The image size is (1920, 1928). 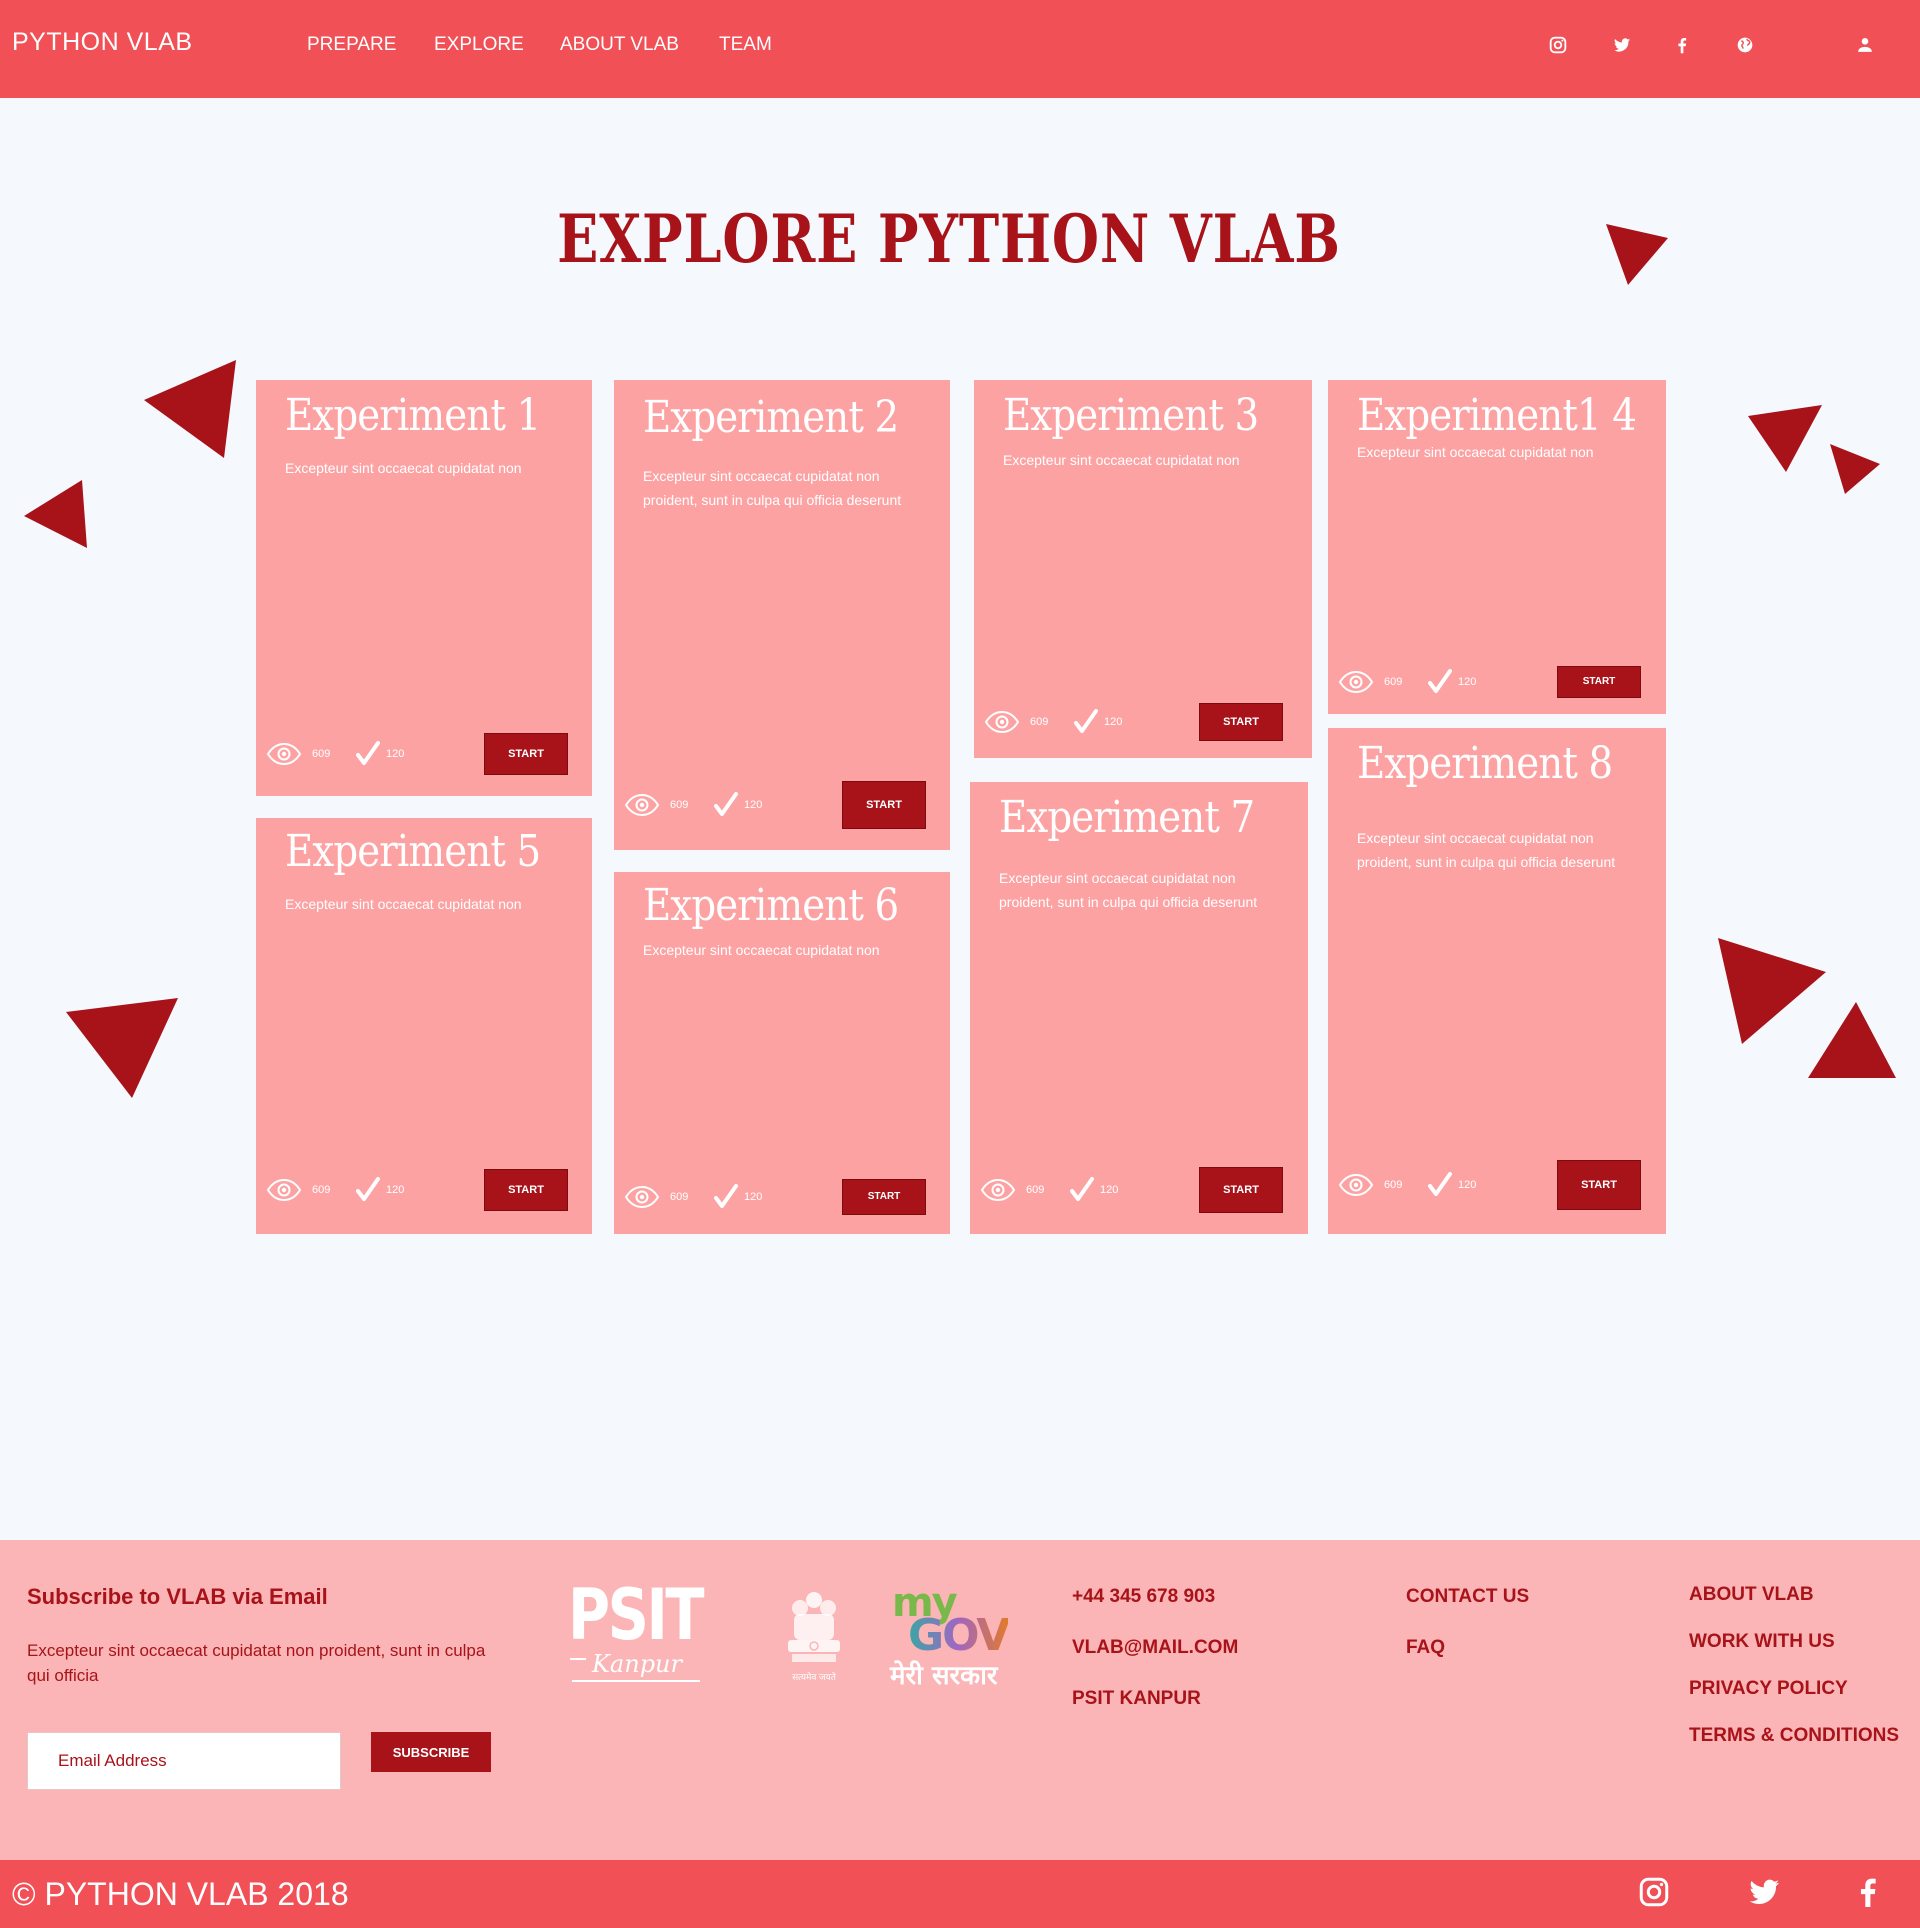 I want to click on card-title: Experiment 8, so click(x=1485, y=763).